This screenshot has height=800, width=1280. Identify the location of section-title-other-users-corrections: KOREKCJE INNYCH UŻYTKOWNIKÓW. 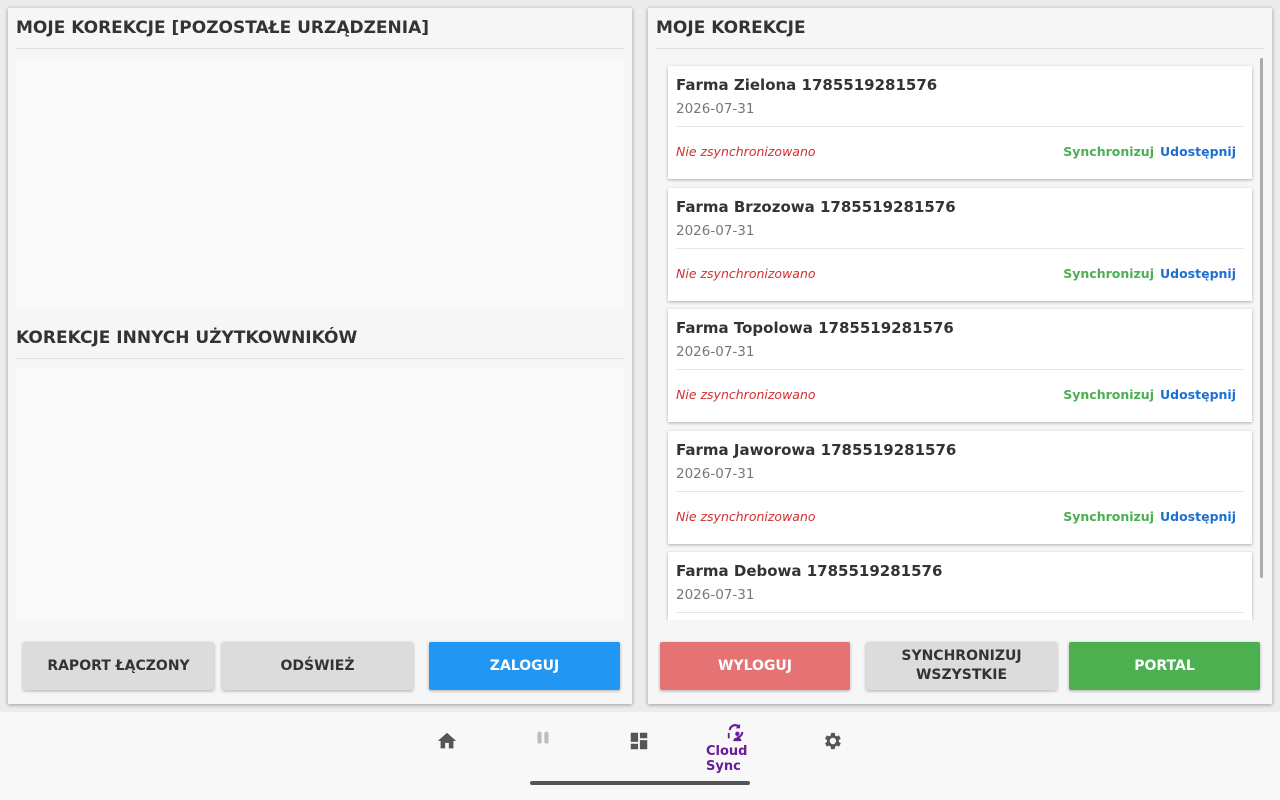
(320, 338).